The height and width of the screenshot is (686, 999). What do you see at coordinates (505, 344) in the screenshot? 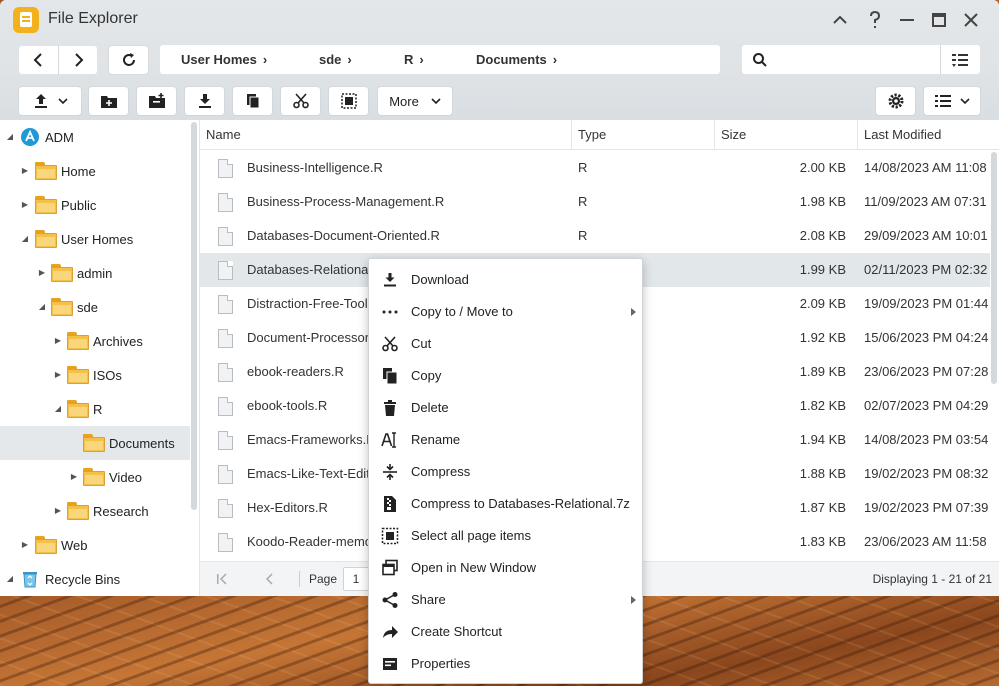
I see `menu-item-cut: Cut` at bounding box center [505, 344].